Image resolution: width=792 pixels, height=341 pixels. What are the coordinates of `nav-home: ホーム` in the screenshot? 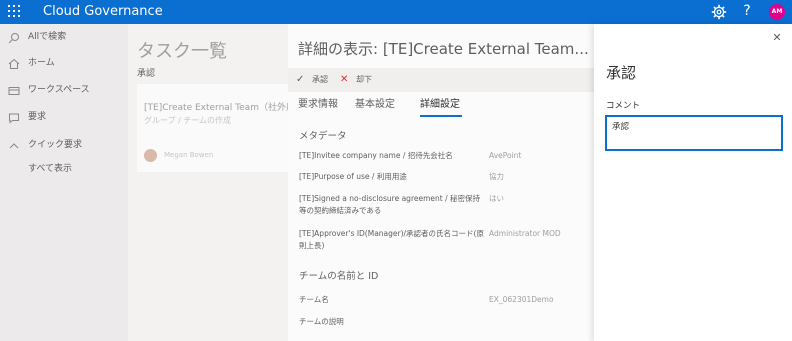 It's located at (64, 64).